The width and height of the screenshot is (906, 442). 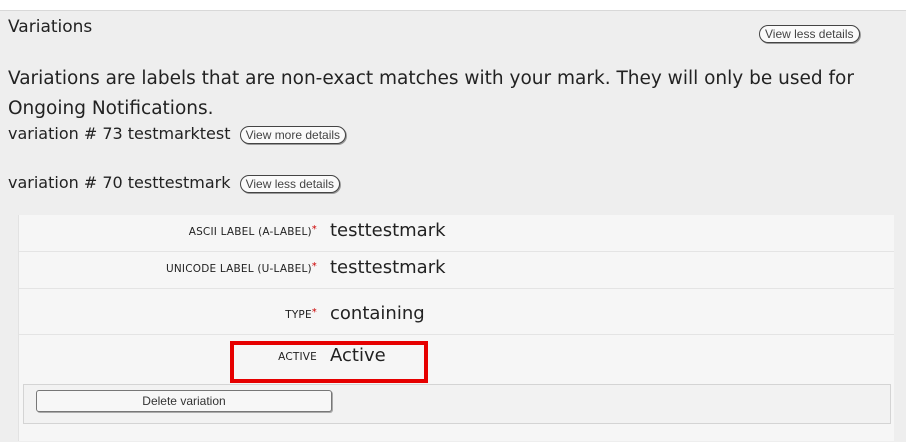 What do you see at coordinates (377, 313) in the screenshot?
I see `field-value: containing` at bounding box center [377, 313].